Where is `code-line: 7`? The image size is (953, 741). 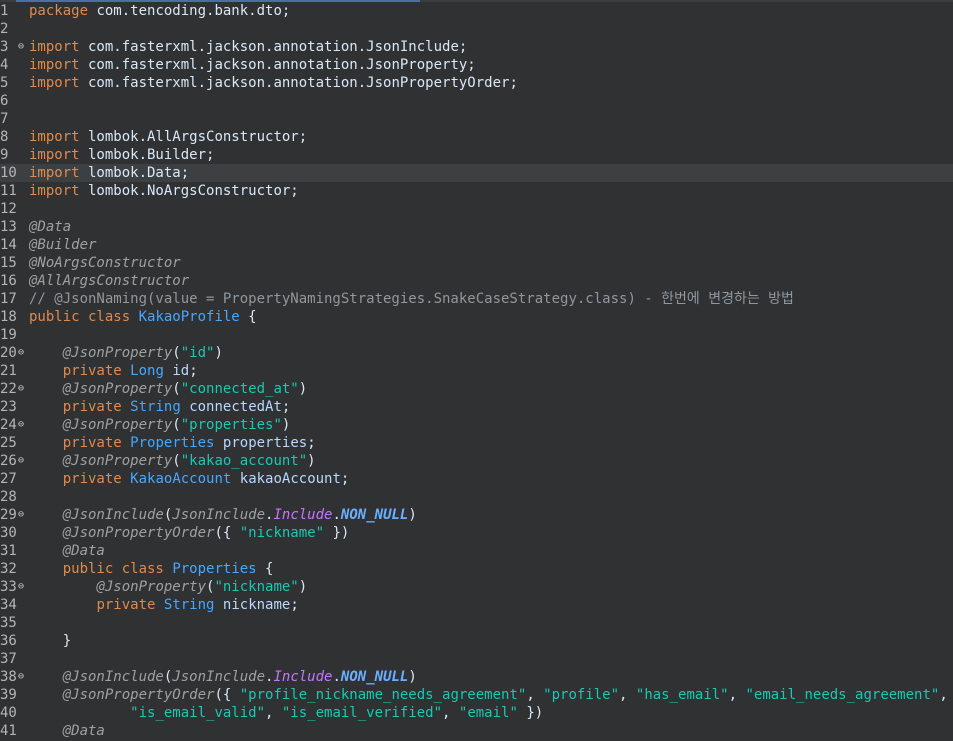
code-line: 7 is located at coordinates (476, 119).